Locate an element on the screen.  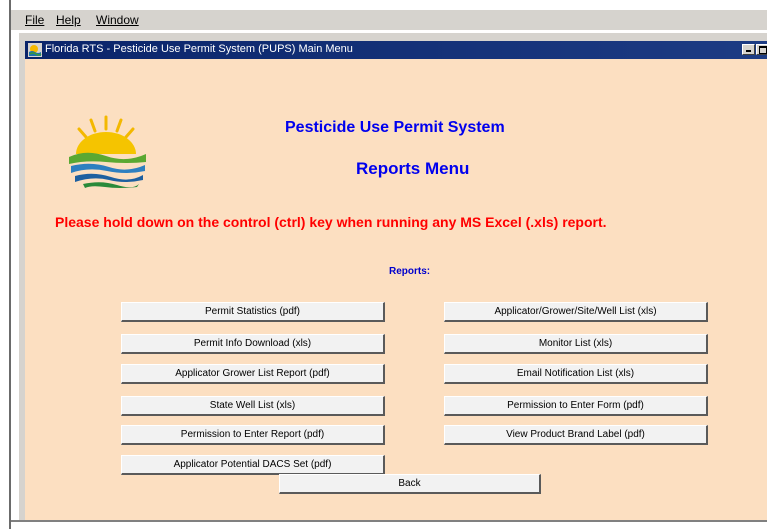
menu-window-label: Window is located at coordinates (117, 20).